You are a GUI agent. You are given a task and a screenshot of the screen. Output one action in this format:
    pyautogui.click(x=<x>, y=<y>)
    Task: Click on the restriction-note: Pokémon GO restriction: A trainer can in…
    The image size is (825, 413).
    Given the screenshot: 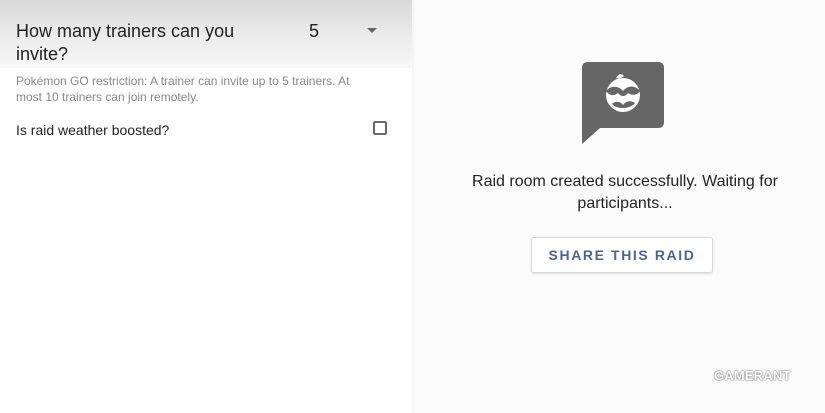 What is the action you would take?
    pyautogui.click(x=183, y=89)
    